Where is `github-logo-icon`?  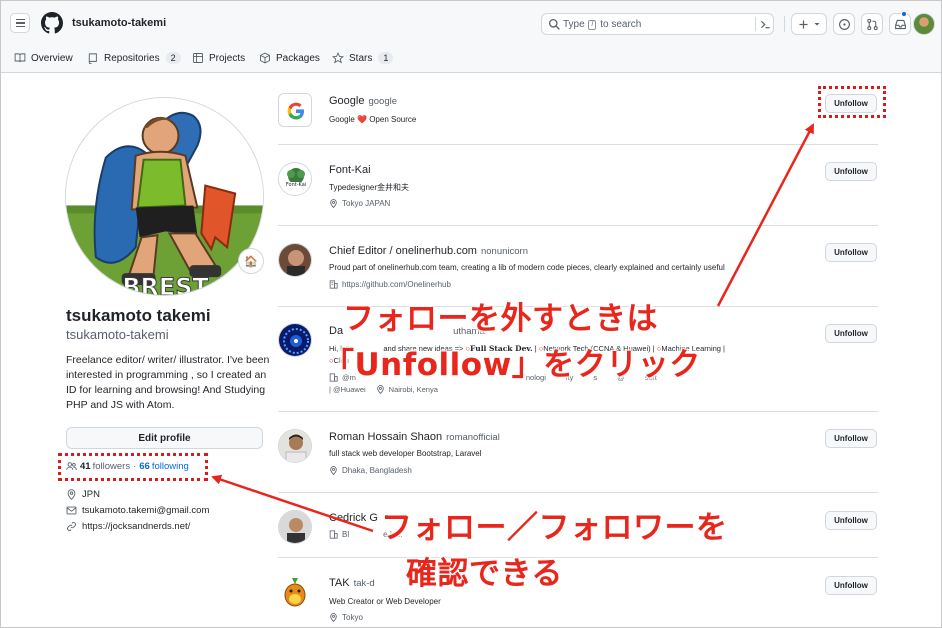
github-logo-icon is located at coordinates (52, 23).